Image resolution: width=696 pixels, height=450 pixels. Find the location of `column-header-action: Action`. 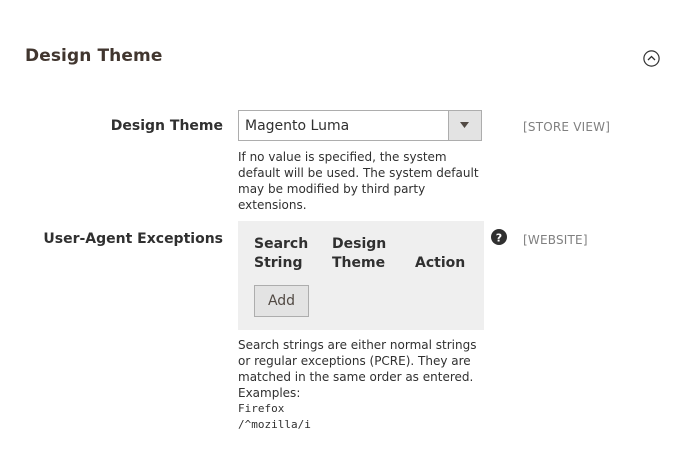

column-header-action: Action is located at coordinates (440, 263).